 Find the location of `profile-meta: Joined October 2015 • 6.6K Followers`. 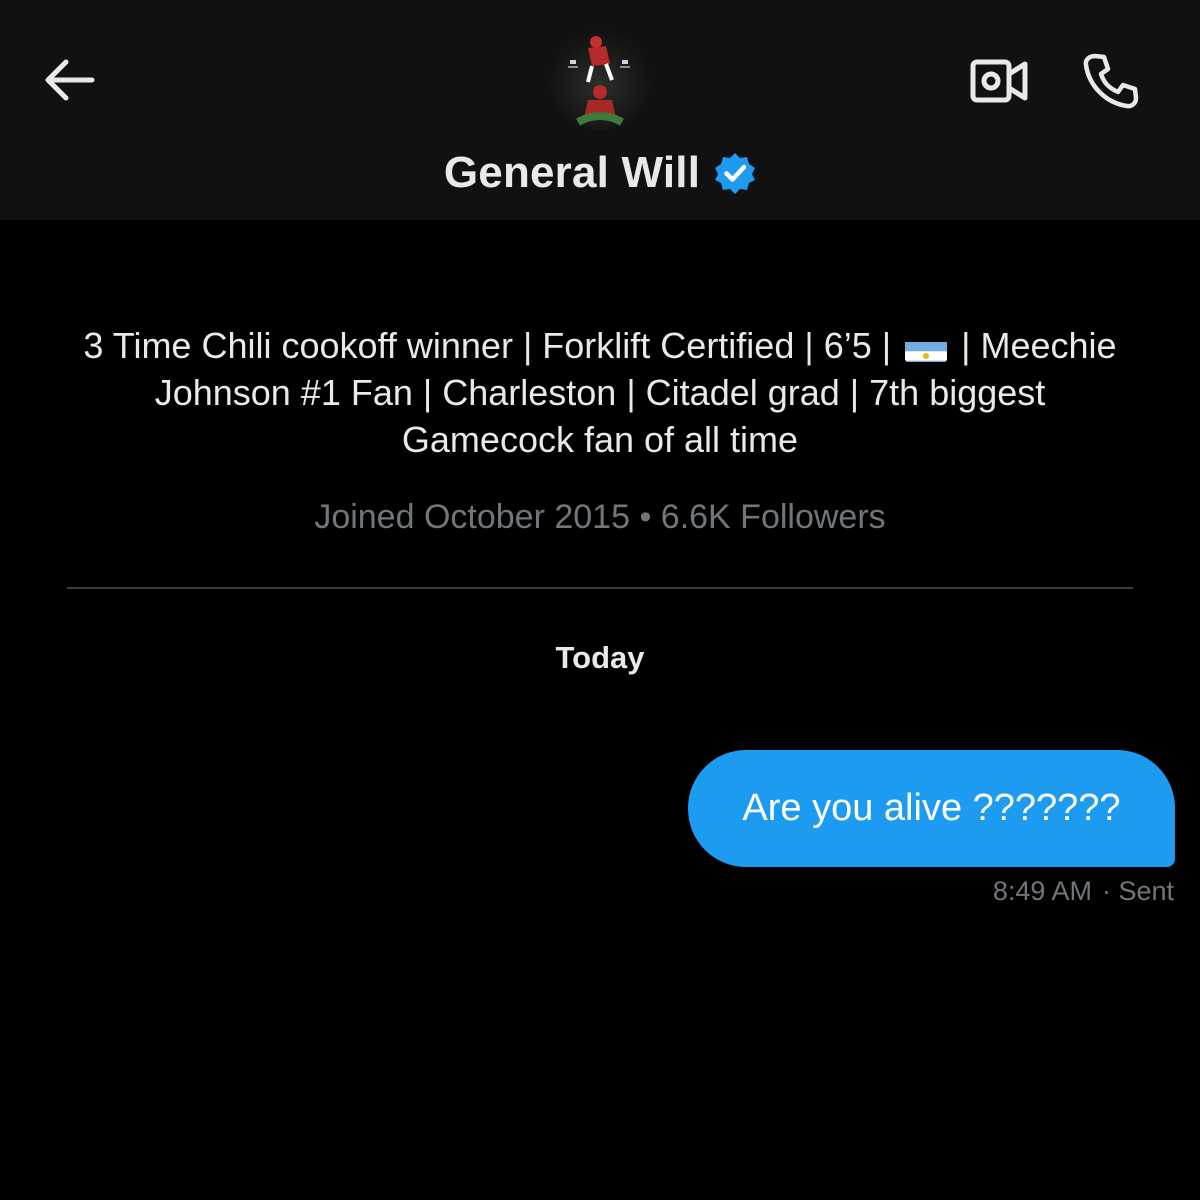

profile-meta: Joined October 2015 • 6.6K Followers is located at coordinates (600, 517).